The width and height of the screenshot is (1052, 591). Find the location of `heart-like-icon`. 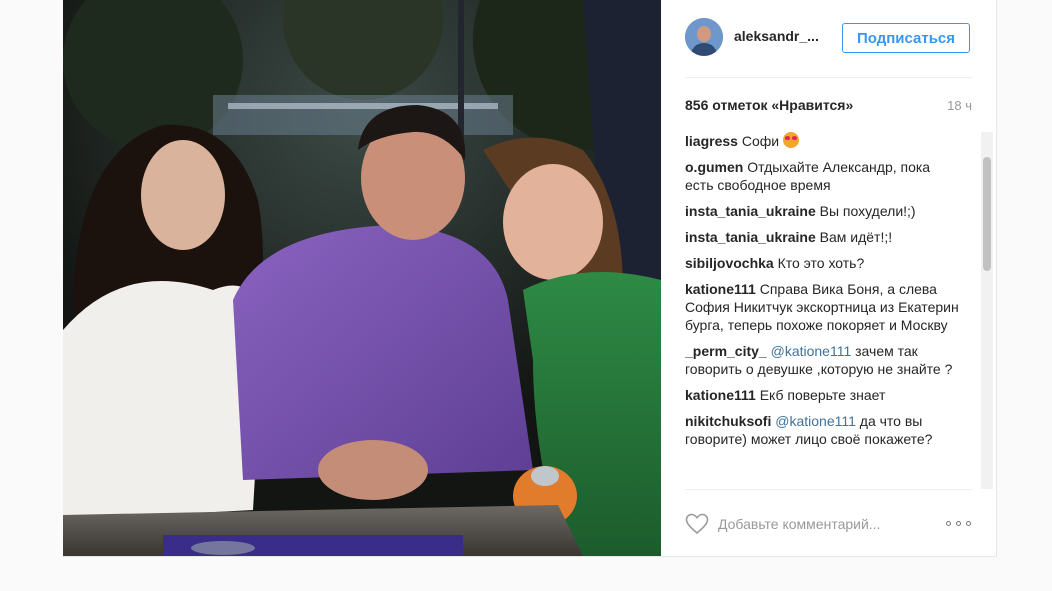

heart-like-icon is located at coordinates (697, 524).